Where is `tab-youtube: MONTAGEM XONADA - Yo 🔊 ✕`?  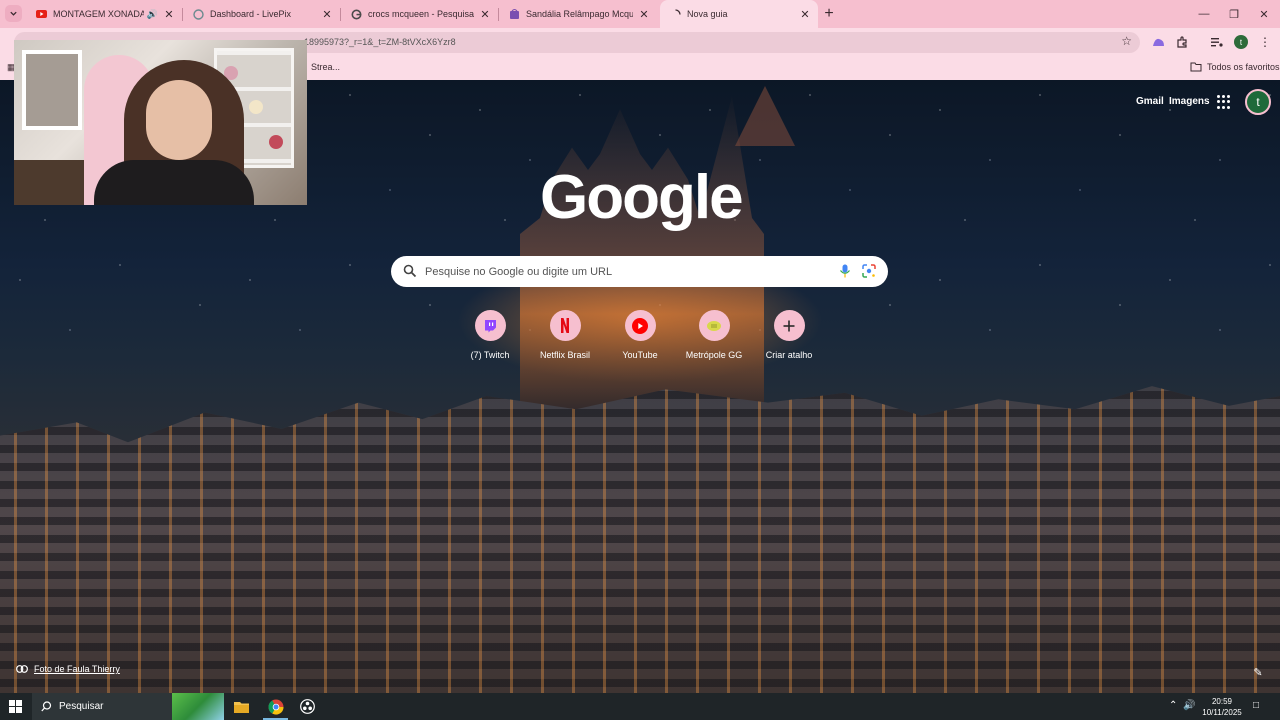
tab-youtube: MONTAGEM XONADA - Yo 🔊 ✕ is located at coordinates (104, 14).